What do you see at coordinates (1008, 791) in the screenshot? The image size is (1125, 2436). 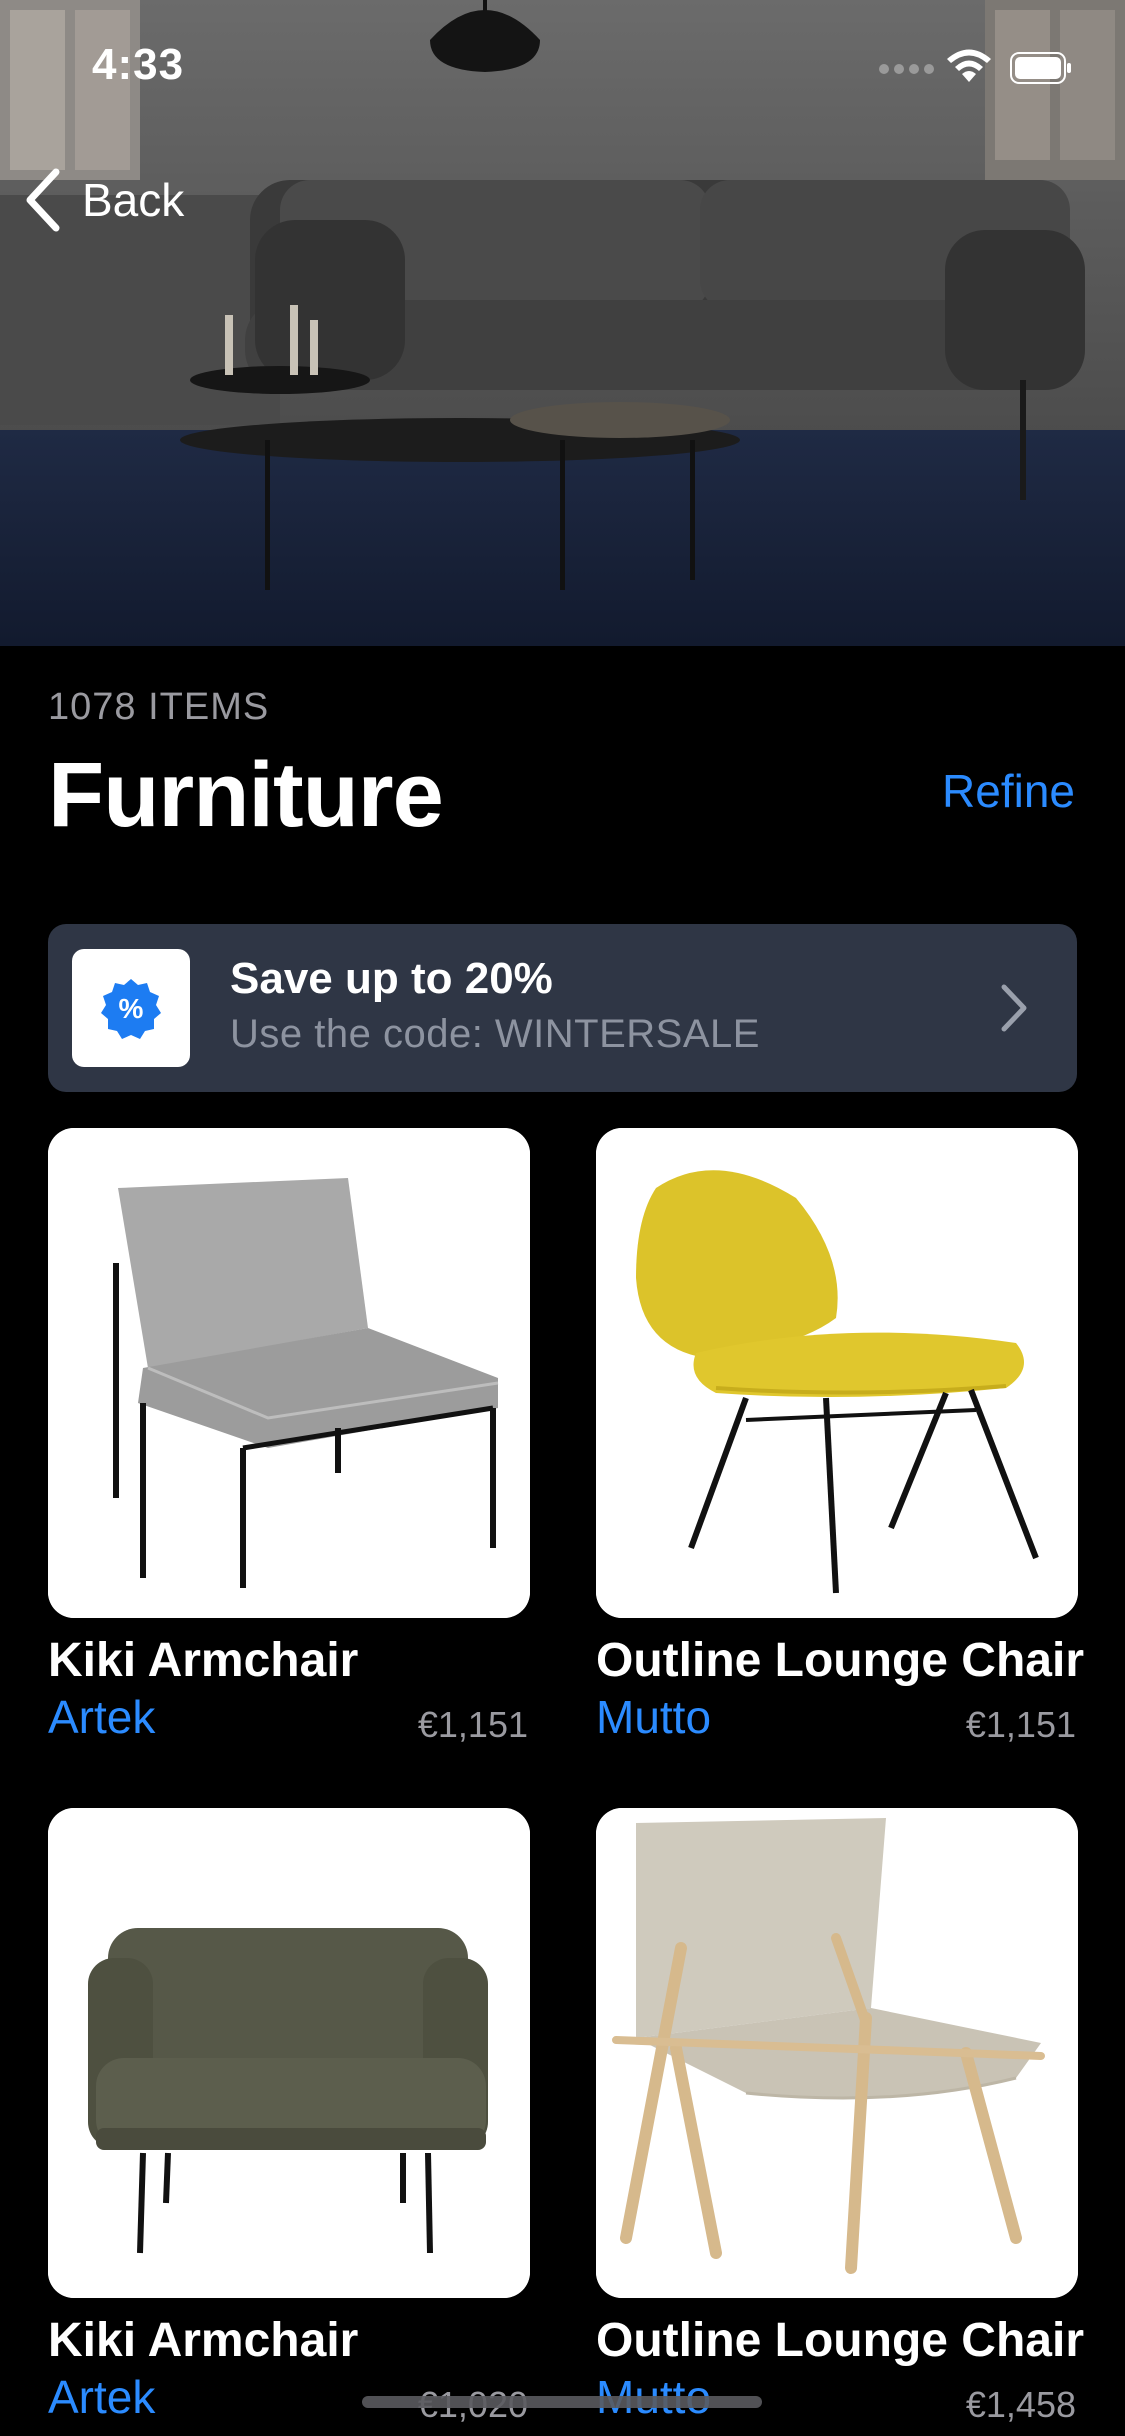 I see `refine-button: Refine` at bounding box center [1008, 791].